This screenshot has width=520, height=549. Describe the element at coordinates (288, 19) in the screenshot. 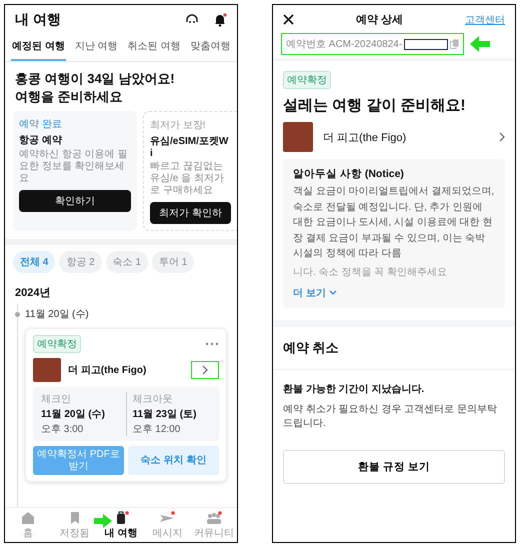

I see `close-icon` at that location.